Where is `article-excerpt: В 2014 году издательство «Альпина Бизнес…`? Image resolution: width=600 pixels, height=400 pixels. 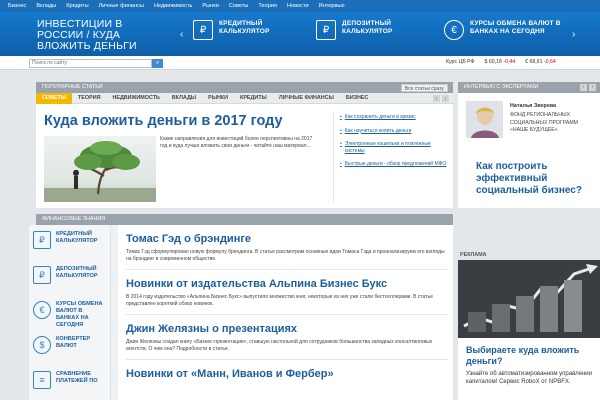
article-excerpt: В 2014 году издательство «Альпина Бизнес… is located at coordinates (279, 300).